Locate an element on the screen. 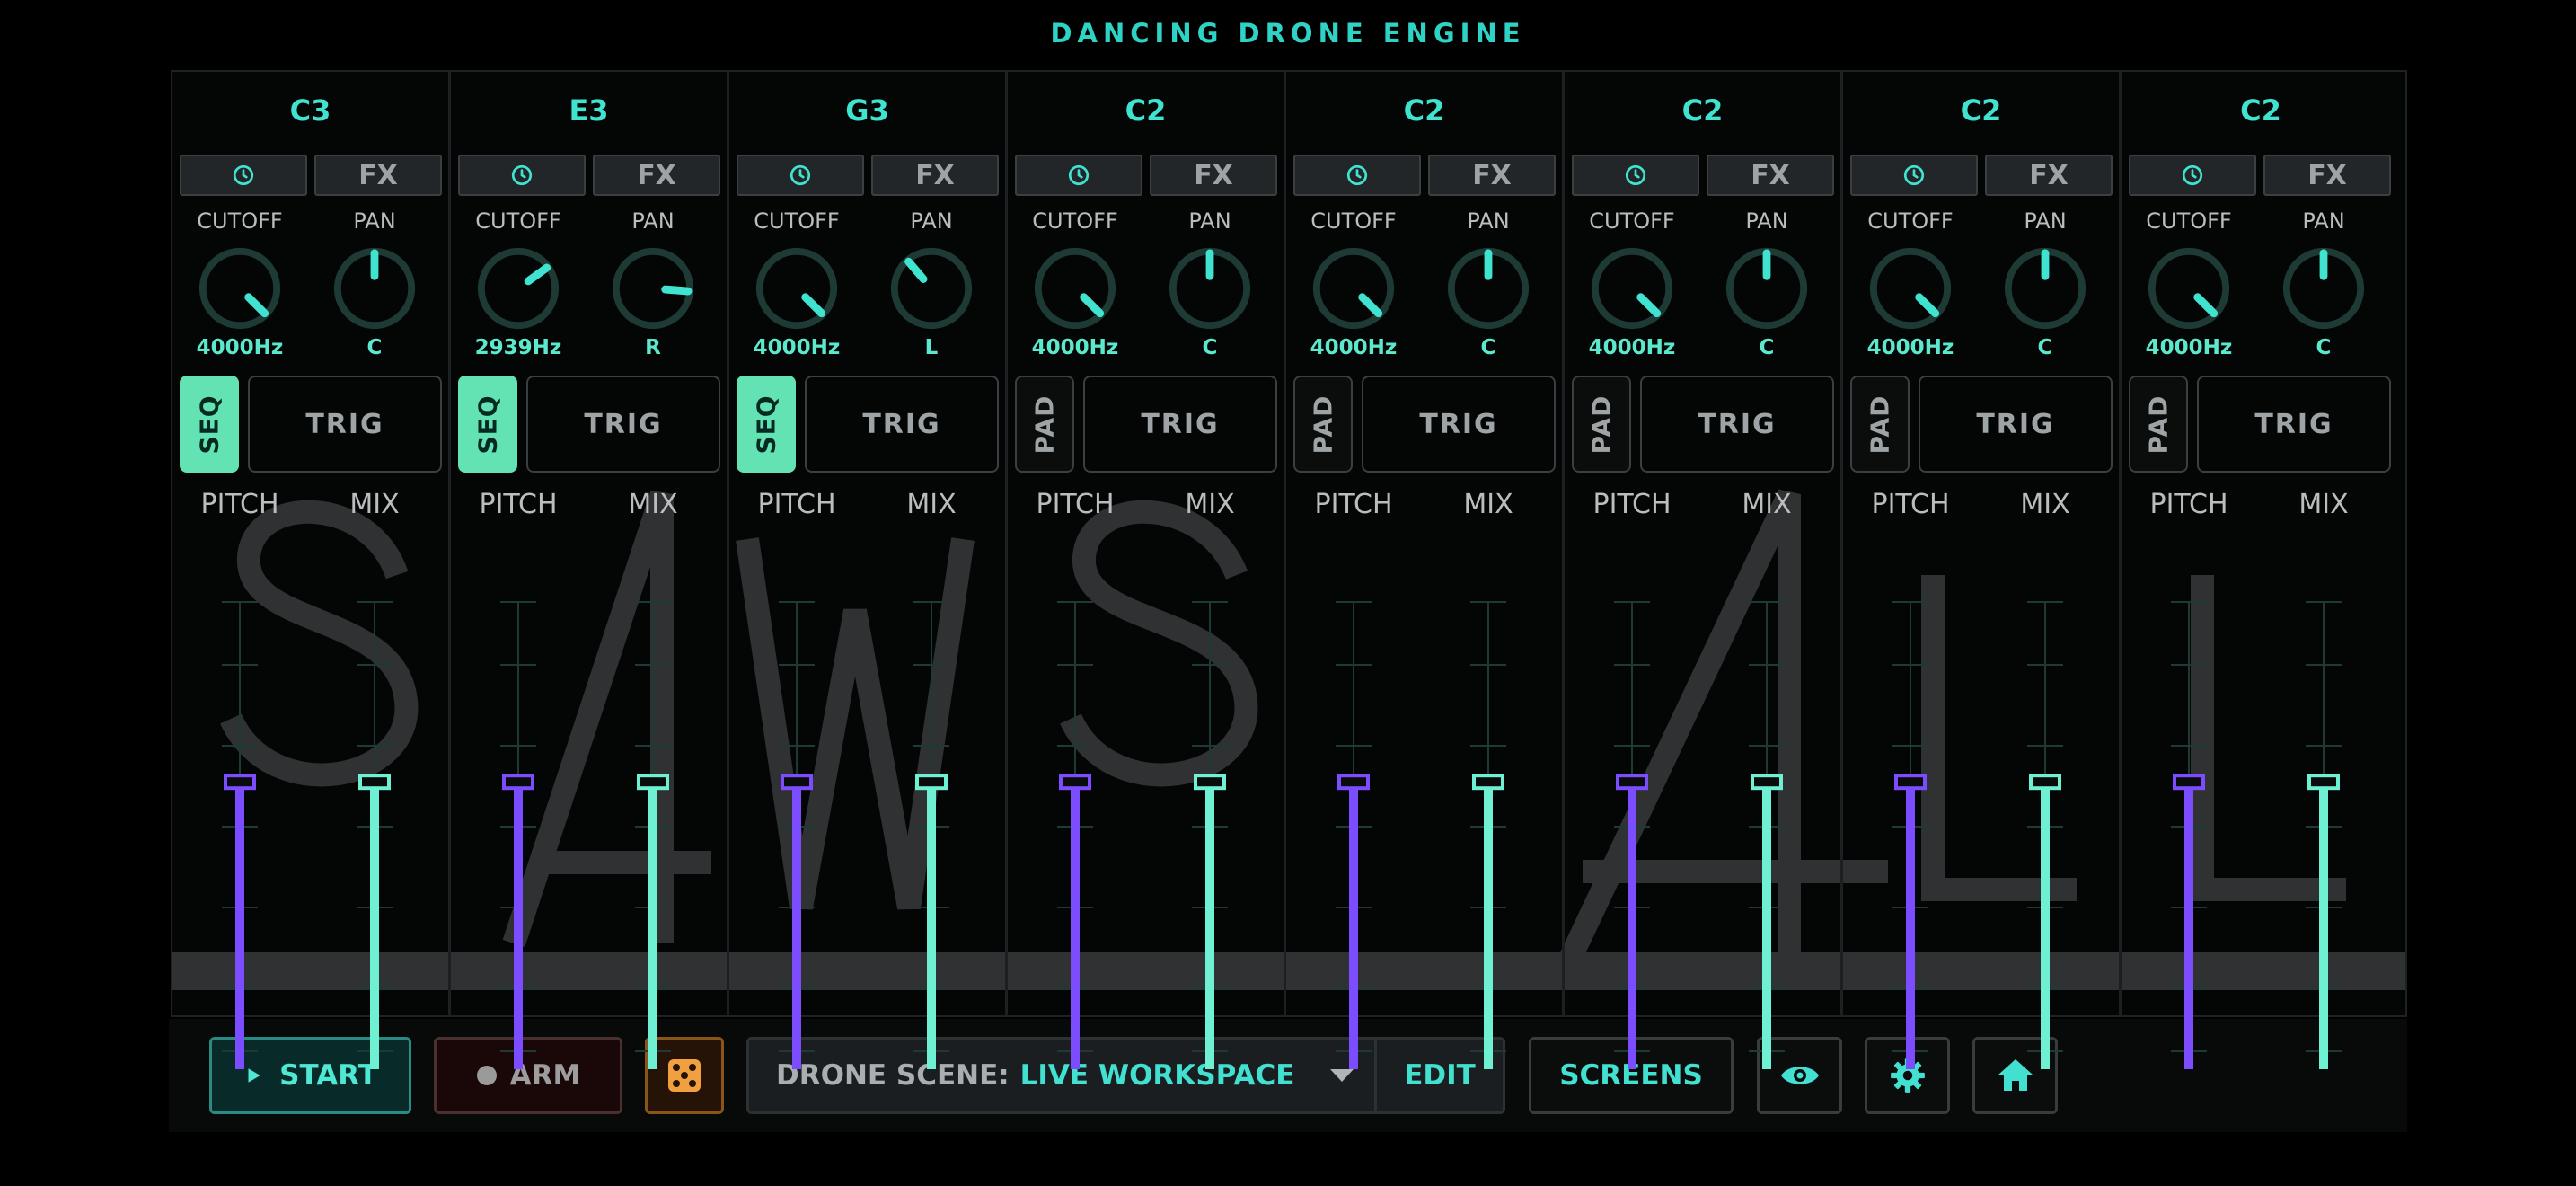  channel-strip: C2 FX CUTOFF 4000Hz PAN C PAD TRIG PITCH MIX is located at coordinates (1704, 570).